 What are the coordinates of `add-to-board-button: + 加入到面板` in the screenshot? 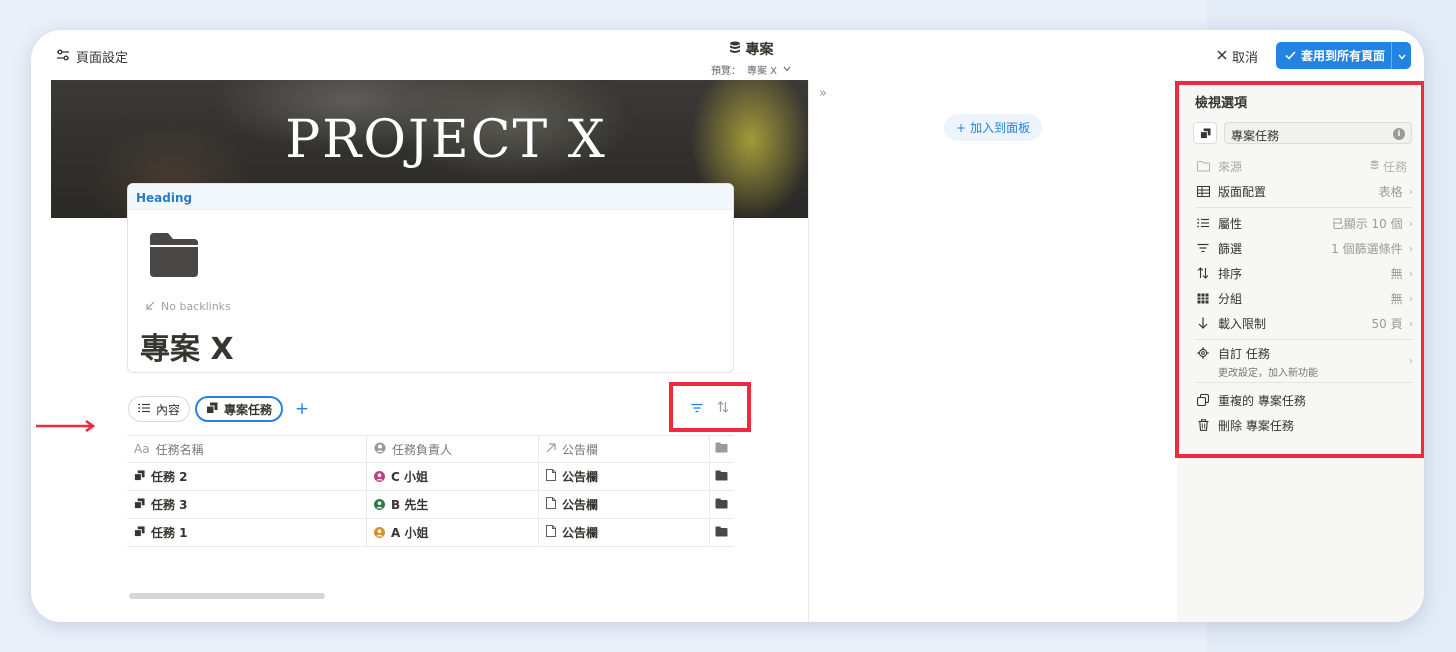 It's located at (993, 127).